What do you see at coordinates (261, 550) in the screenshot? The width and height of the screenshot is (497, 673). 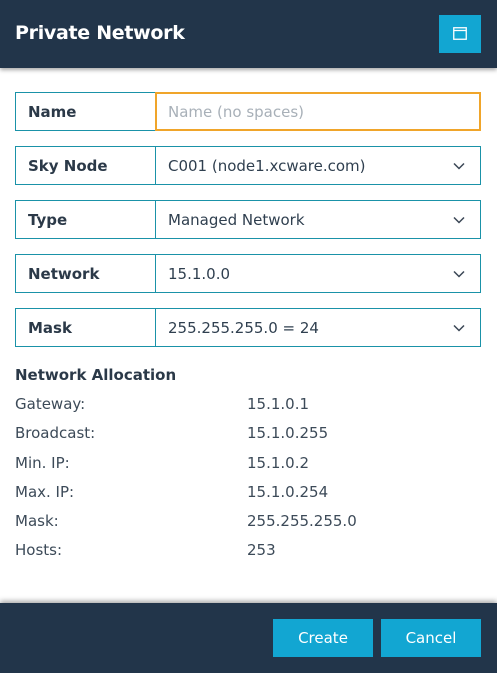 I see `allocation-value: 253` at bounding box center [261, 550].